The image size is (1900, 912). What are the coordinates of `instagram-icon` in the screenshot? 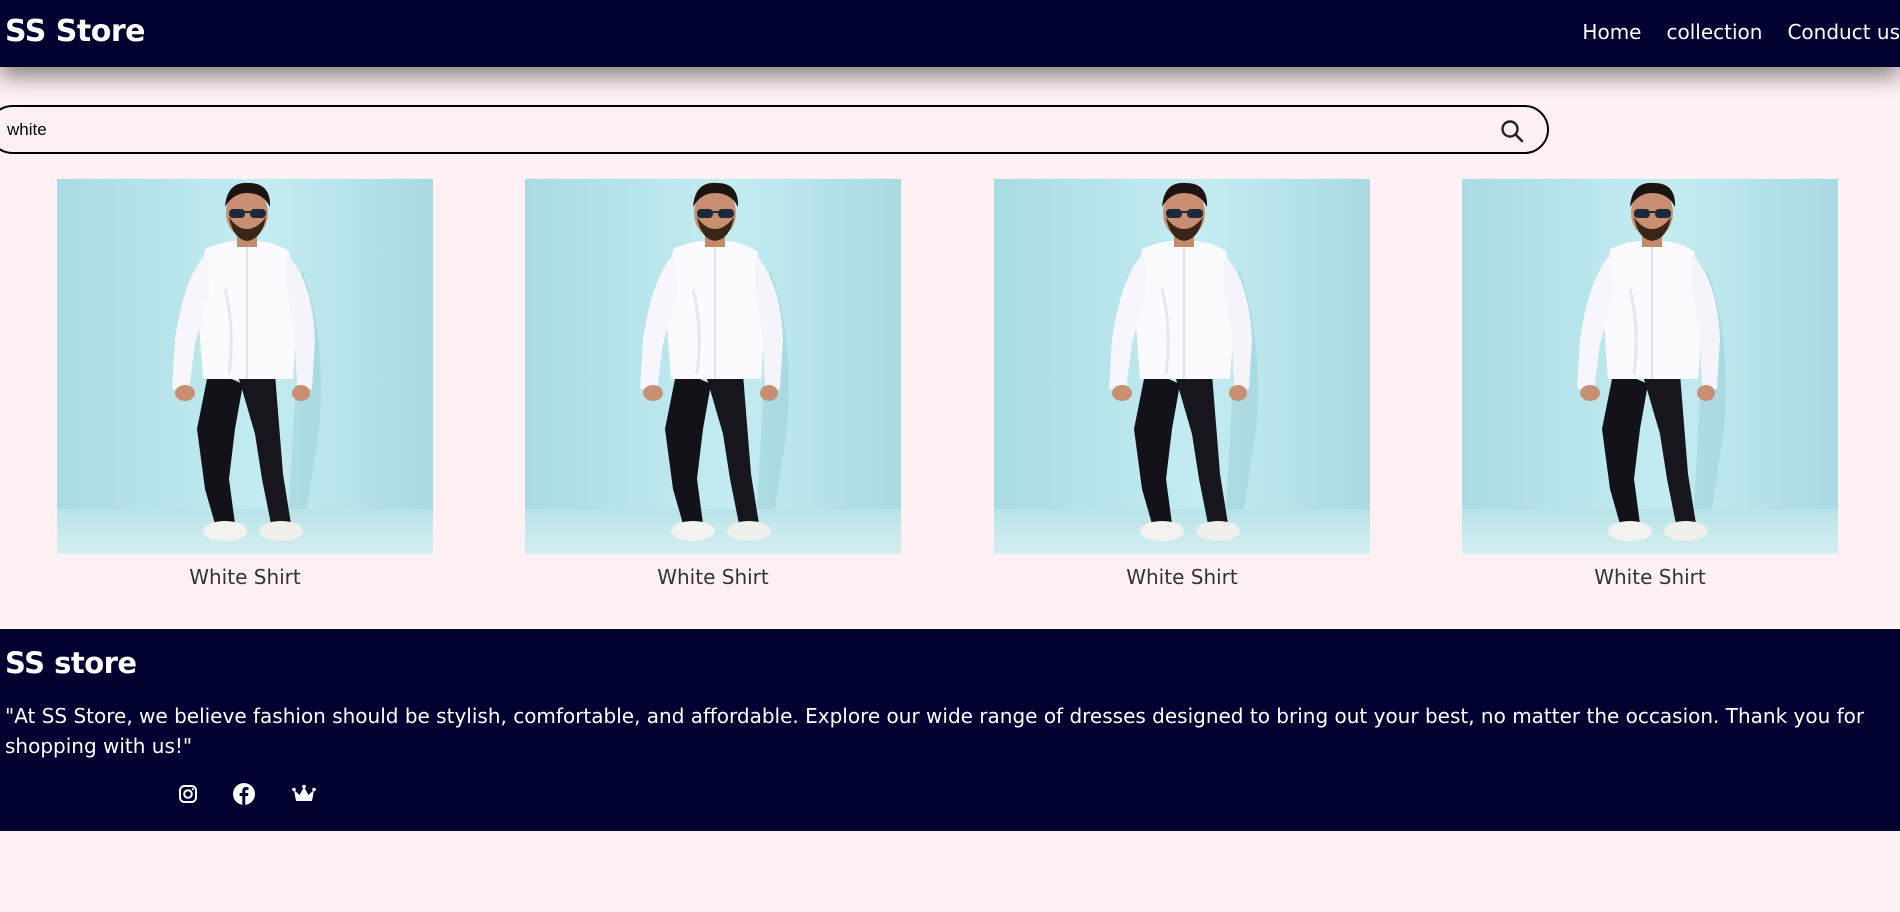 It's located at (188, 794).